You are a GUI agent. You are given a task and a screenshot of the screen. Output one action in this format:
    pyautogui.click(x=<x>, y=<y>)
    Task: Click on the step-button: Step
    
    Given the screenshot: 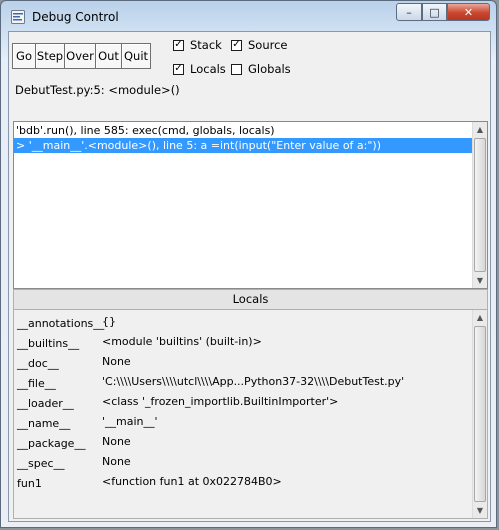 What is the action you would take?
    pyautogui.click(x=50, y=56)
    